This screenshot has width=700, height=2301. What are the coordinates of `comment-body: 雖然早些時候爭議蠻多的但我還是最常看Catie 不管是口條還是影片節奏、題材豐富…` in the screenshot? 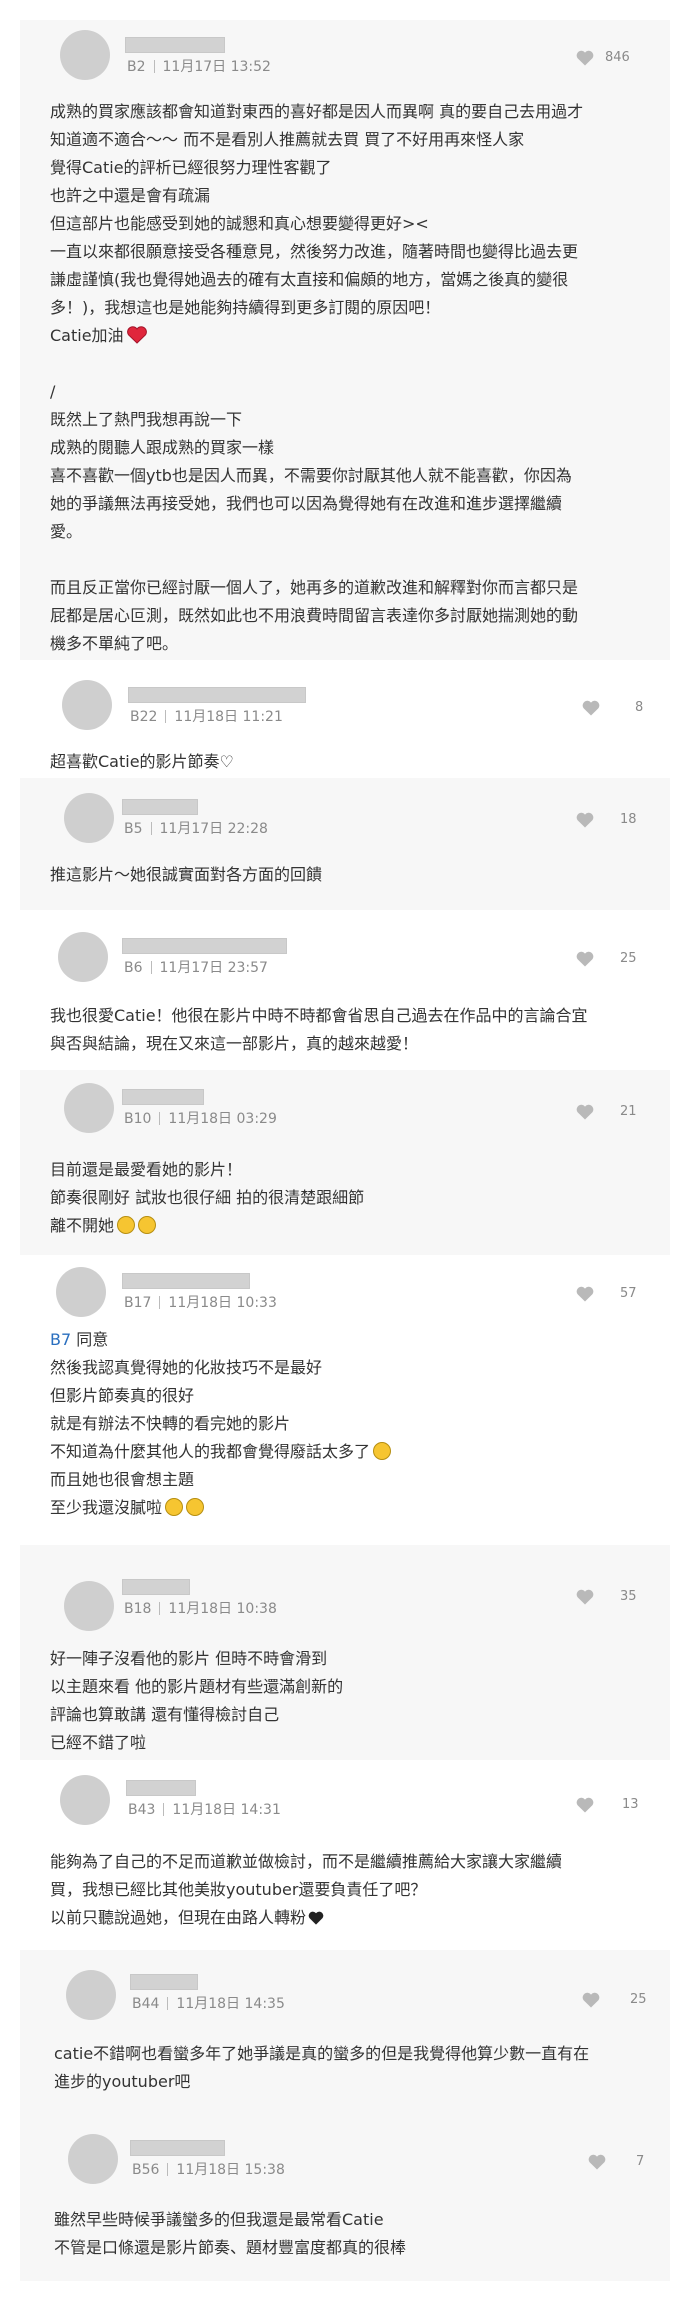 It's located at (347, 2234).